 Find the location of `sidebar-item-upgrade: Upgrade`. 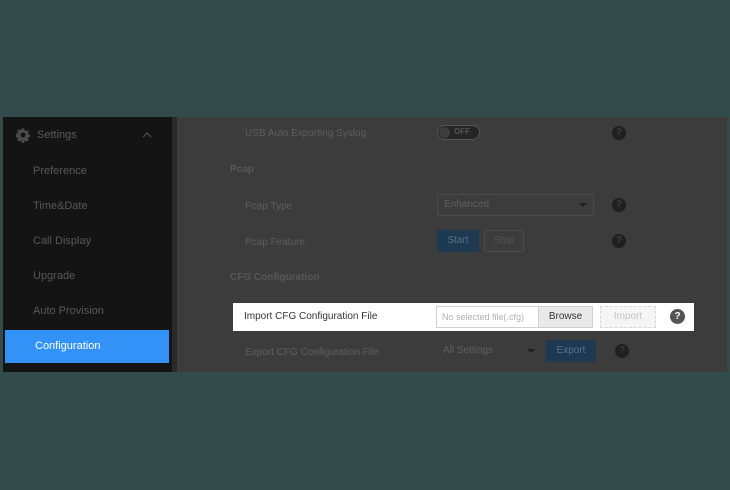

sidebar-item-upgrade: Upgrade is located at coordinates (87, 276).